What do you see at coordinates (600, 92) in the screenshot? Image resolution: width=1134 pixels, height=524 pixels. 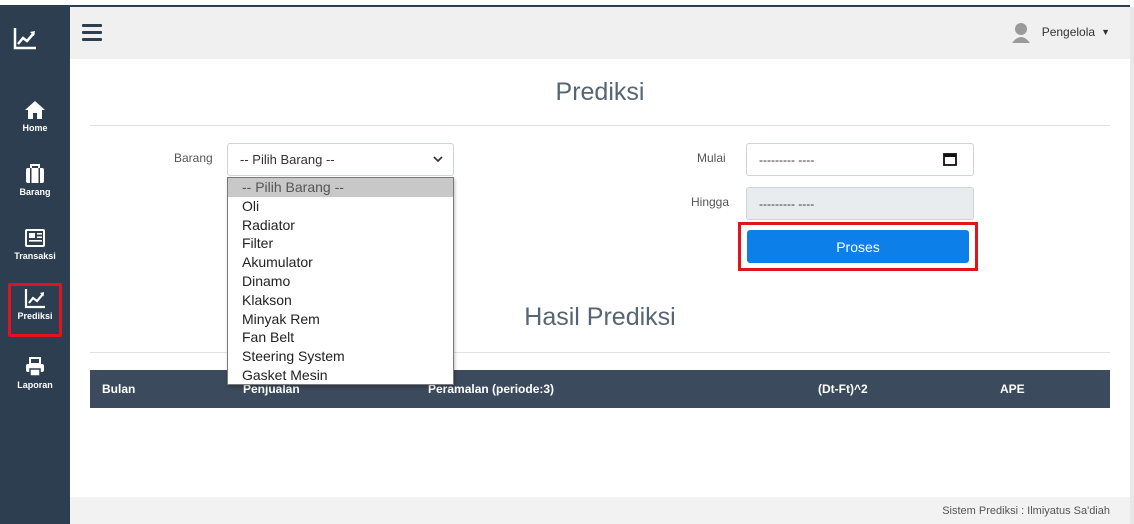 I see `page-title: Prediksi` at bounding box center [600, 92].